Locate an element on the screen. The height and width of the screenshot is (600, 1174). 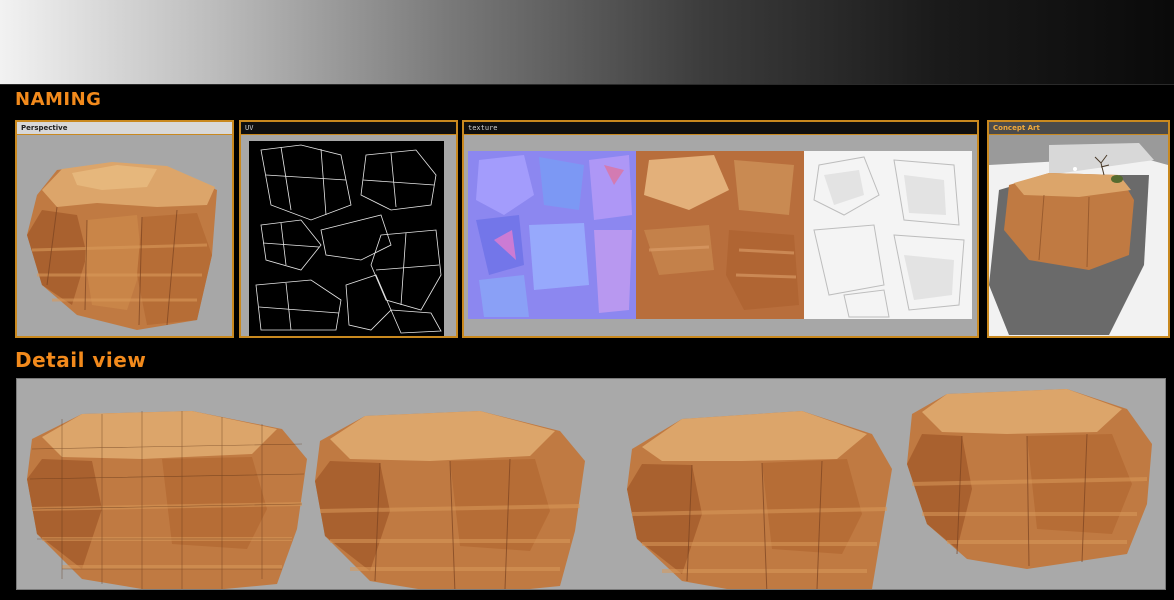
texture-label-bar: texture is located at coordinates (720, 128).